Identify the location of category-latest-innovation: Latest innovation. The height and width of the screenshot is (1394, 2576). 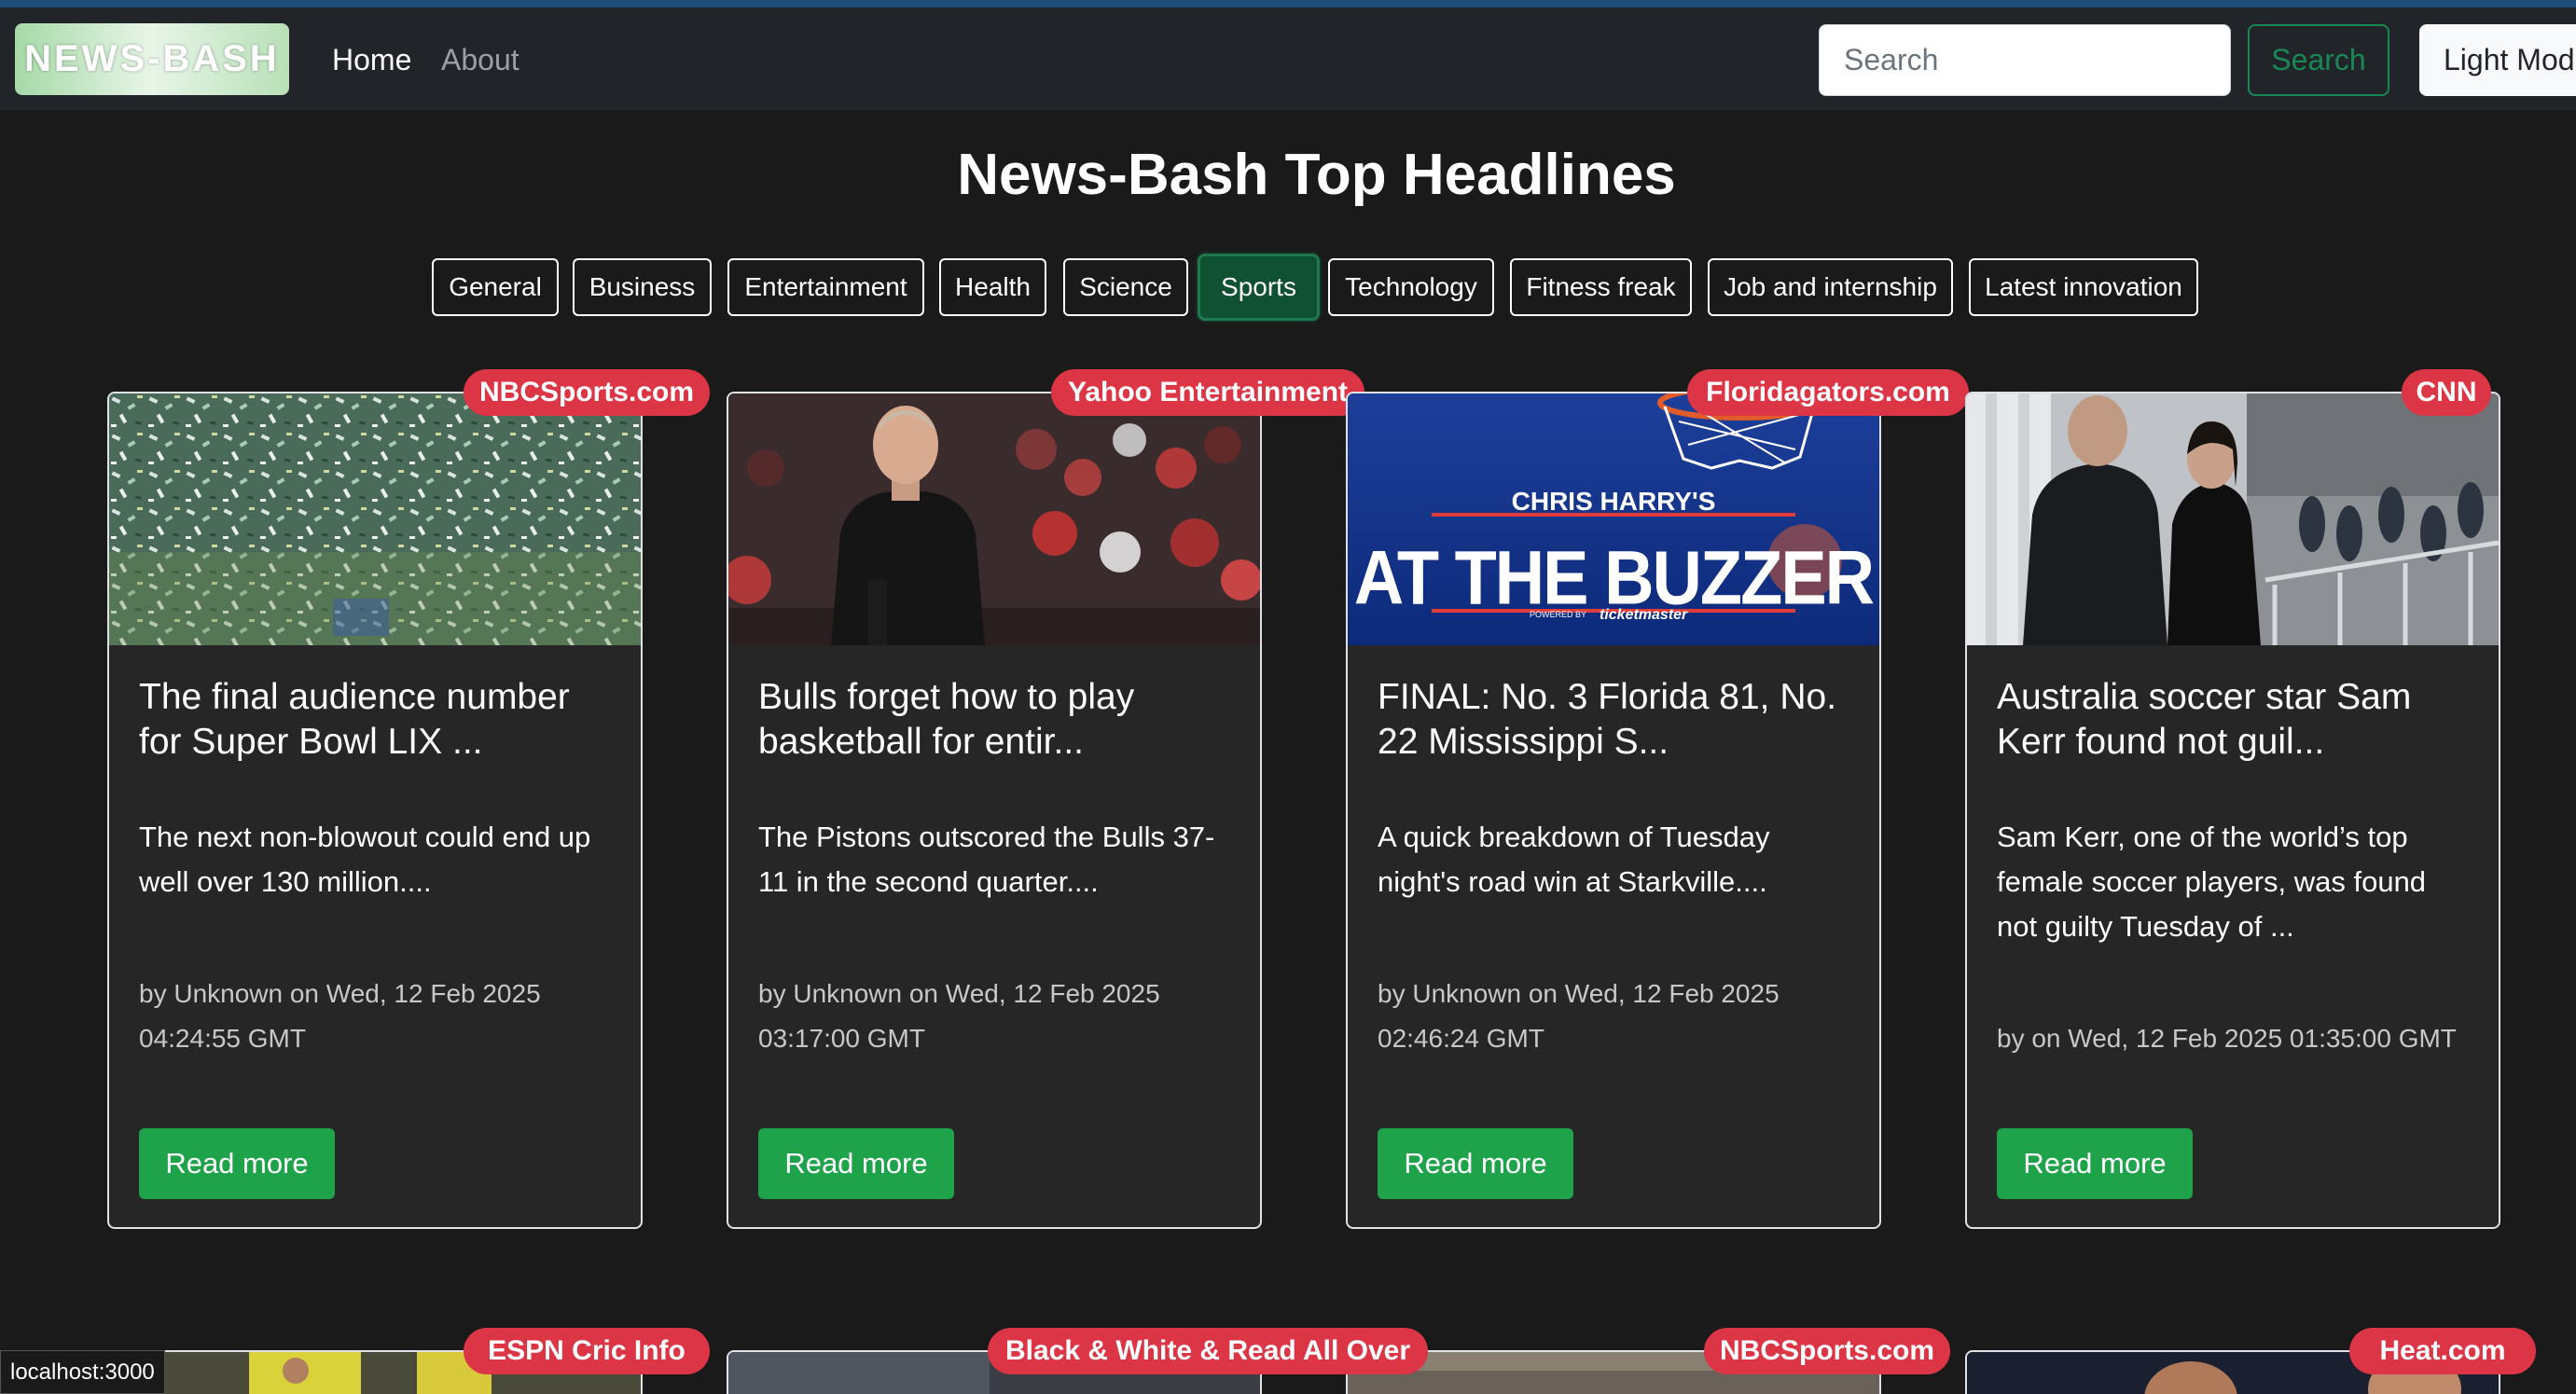
(2083, 287).